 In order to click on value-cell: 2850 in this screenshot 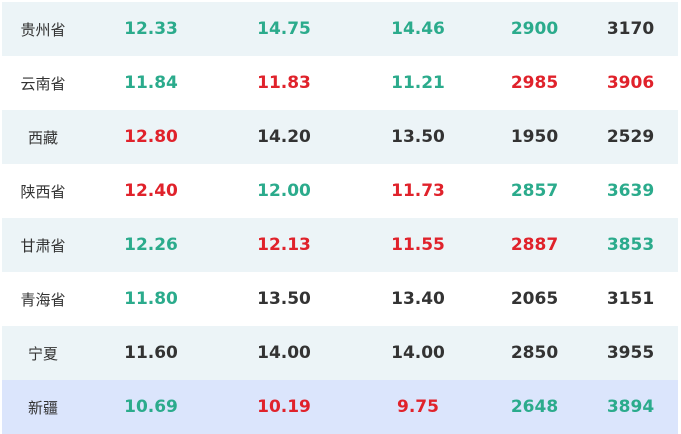, I will do `click(534, 353)`.